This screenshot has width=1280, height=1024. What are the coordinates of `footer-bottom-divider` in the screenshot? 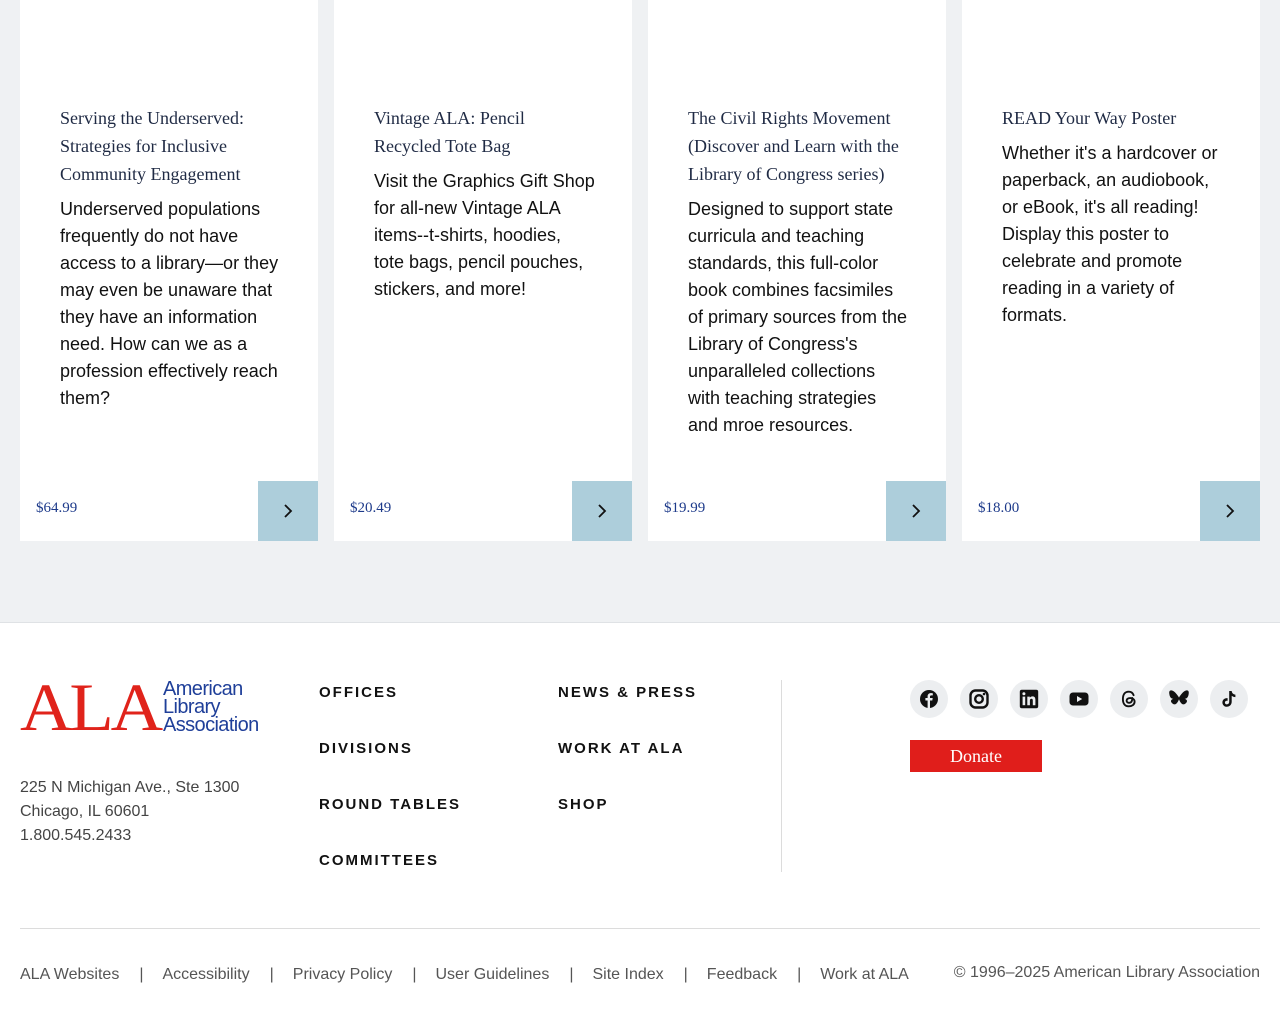 It's located at (640, 928).